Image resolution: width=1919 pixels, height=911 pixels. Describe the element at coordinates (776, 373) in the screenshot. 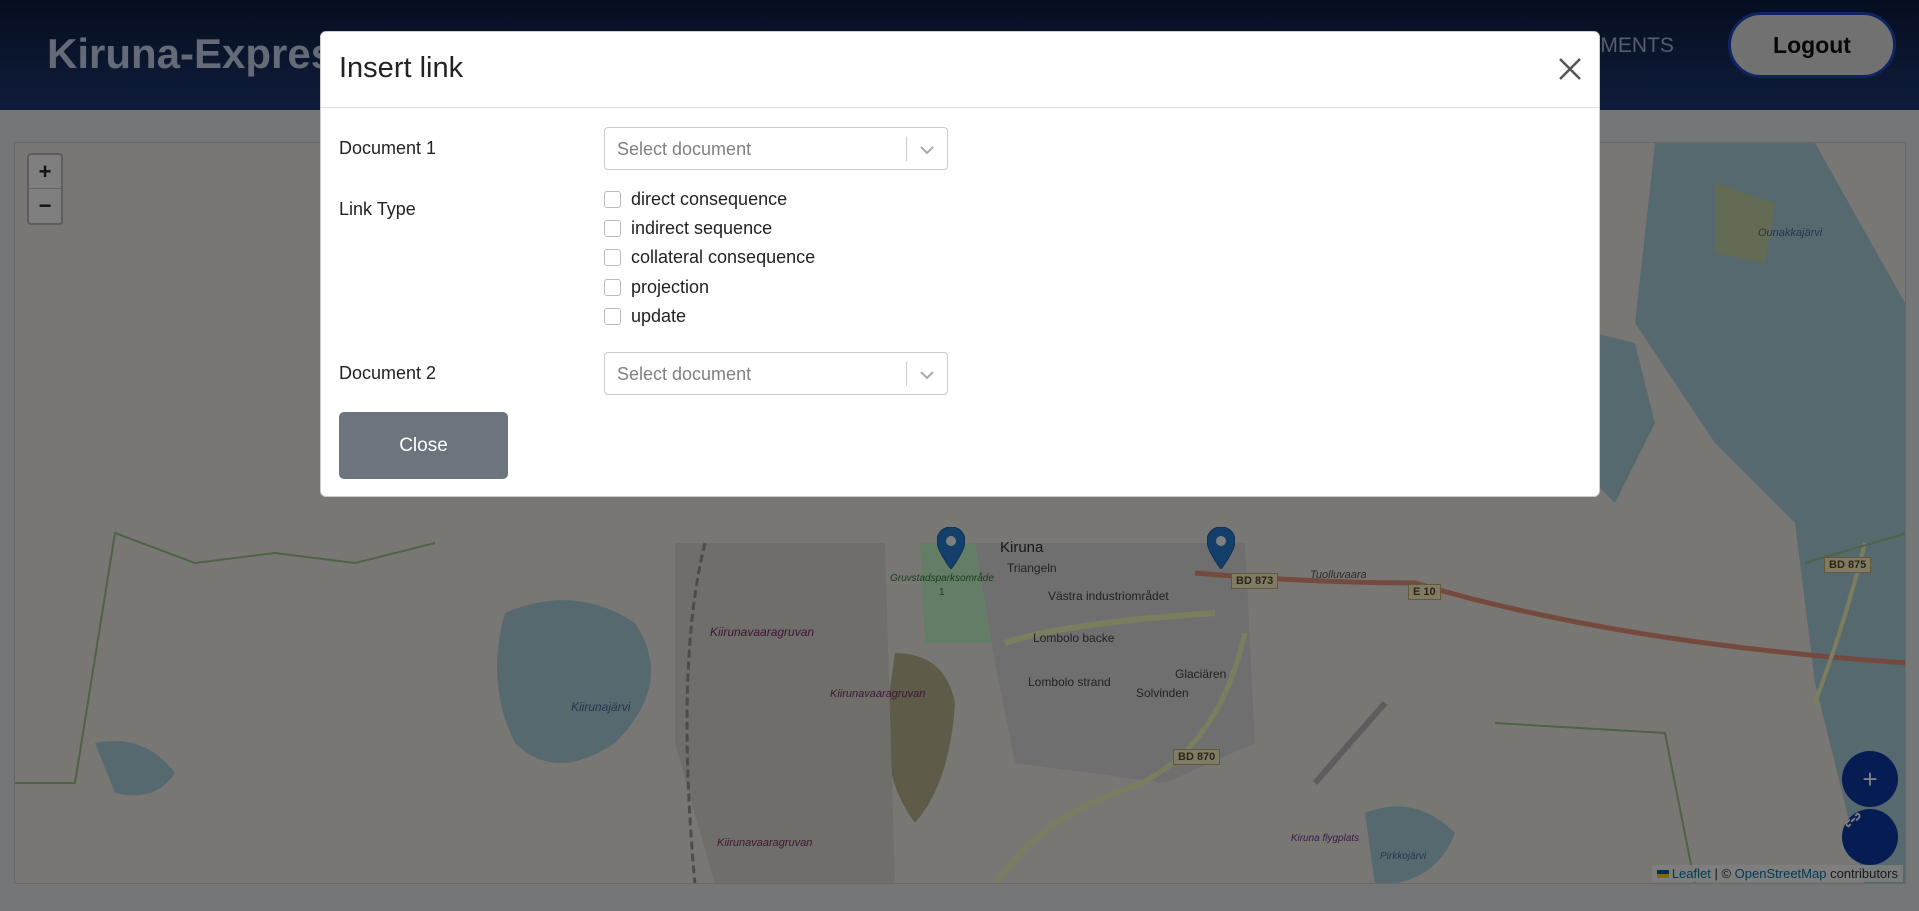

I see `document2-select: Select document` at that location.